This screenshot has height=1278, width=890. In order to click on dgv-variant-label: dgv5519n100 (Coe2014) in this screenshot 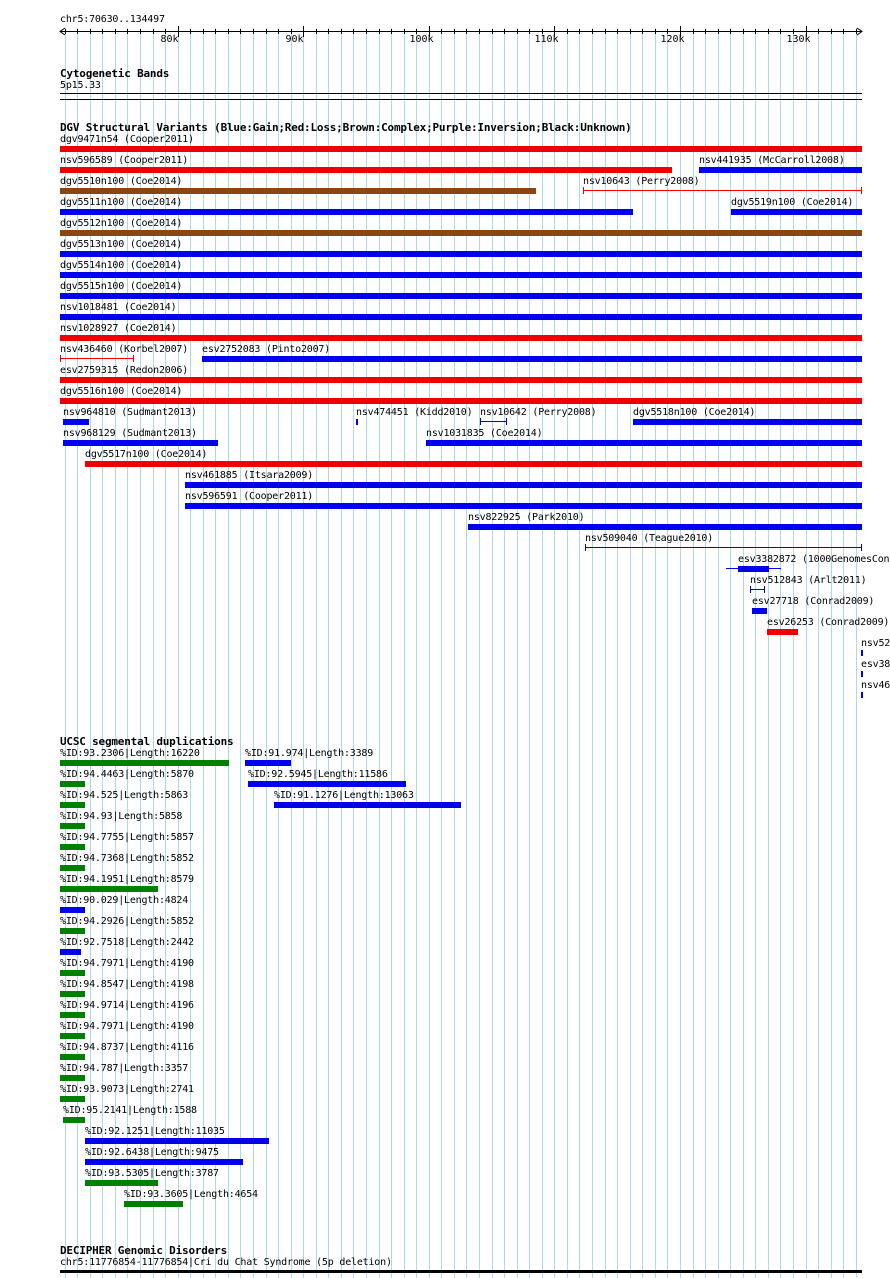, I will do `click(792, 203)`.